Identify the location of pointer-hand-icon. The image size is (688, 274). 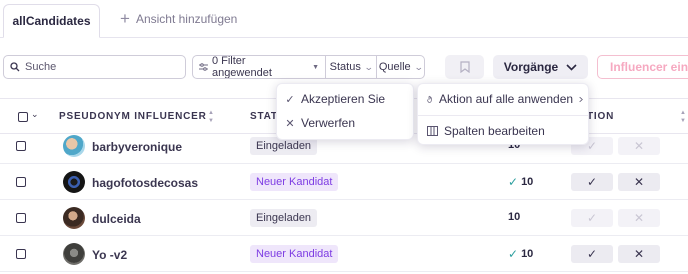
(429, 99).